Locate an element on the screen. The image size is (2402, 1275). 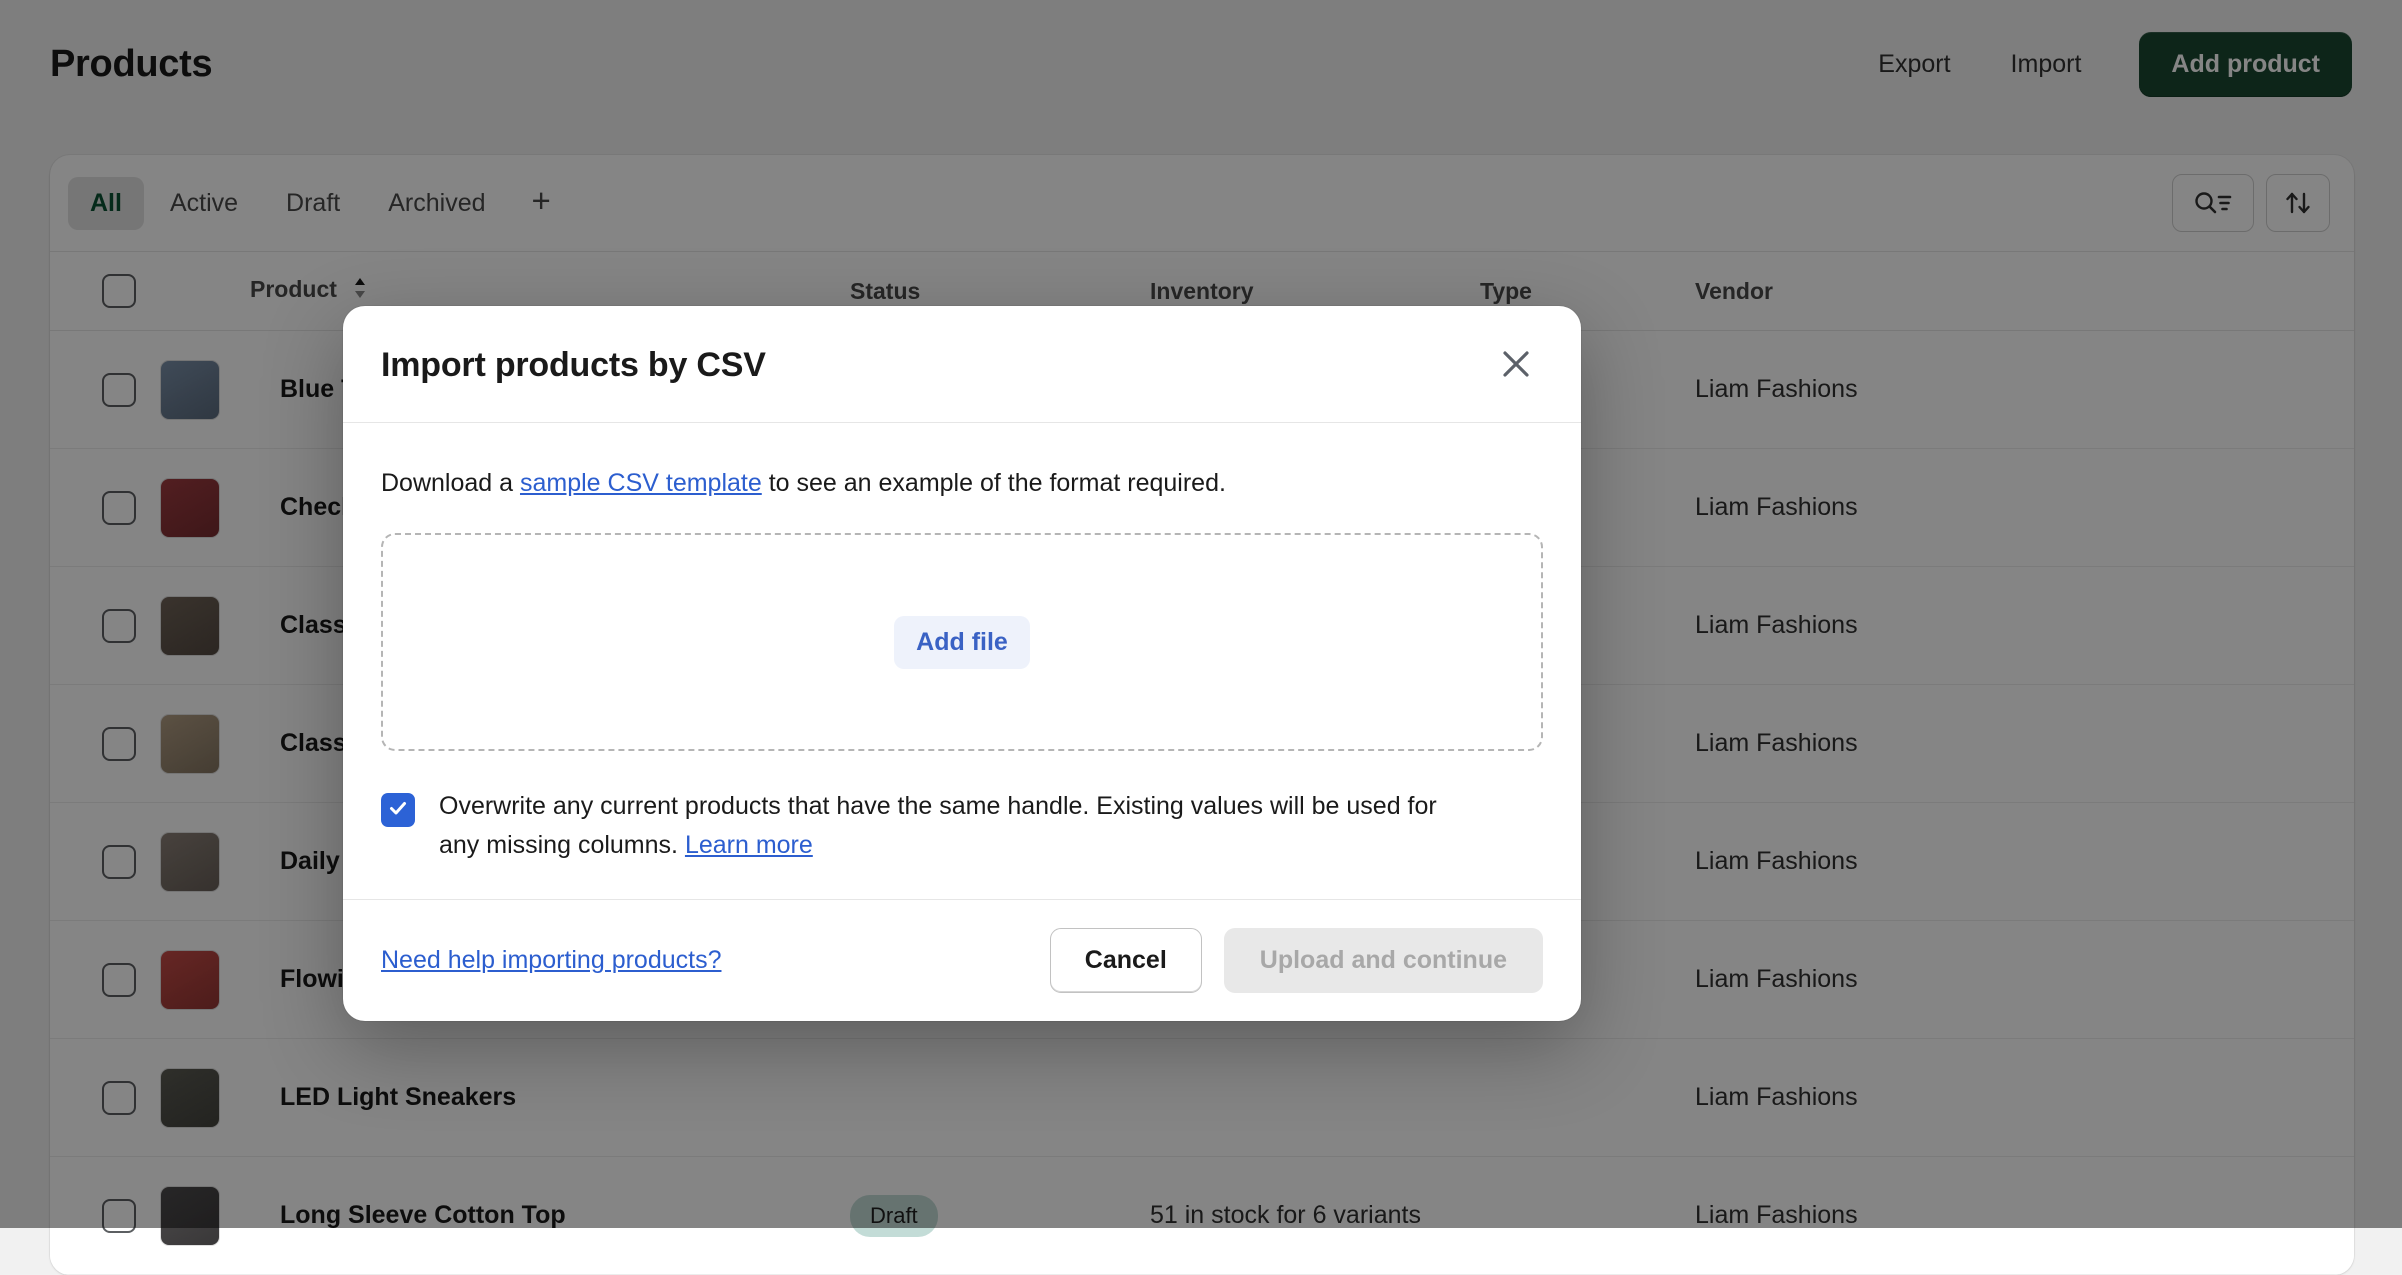
need-help-link: Need help importing products? is located at coordinates (551, 960).